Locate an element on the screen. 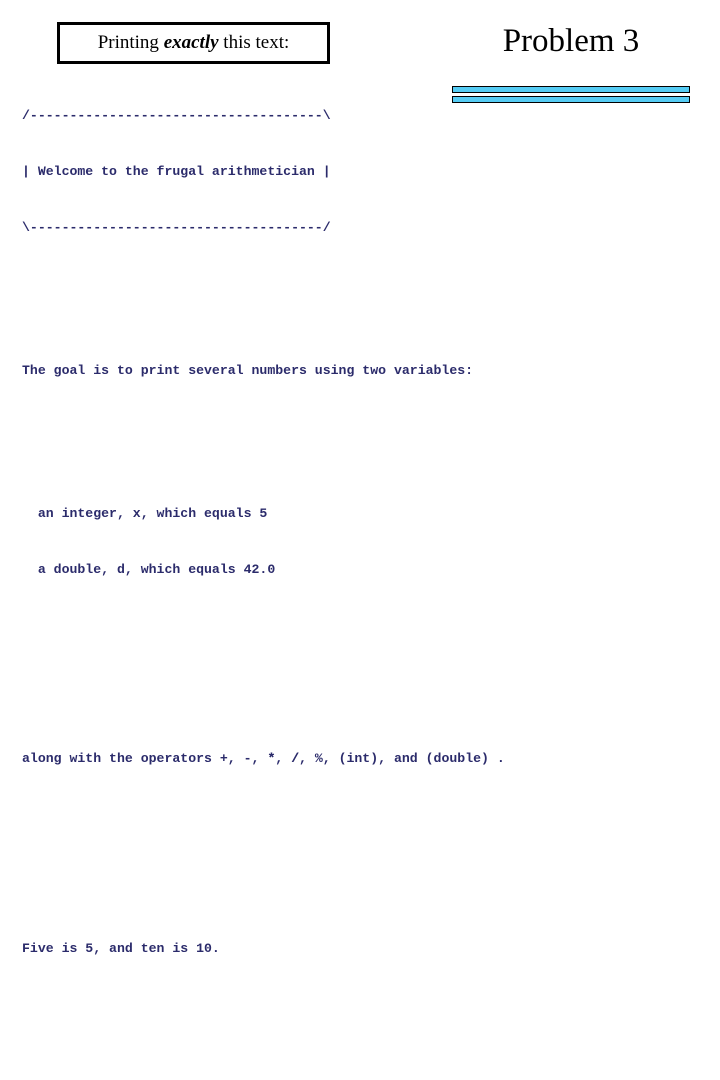 The image size is (720, 1080). operator-slash: / is located at coordinates (295, 759).